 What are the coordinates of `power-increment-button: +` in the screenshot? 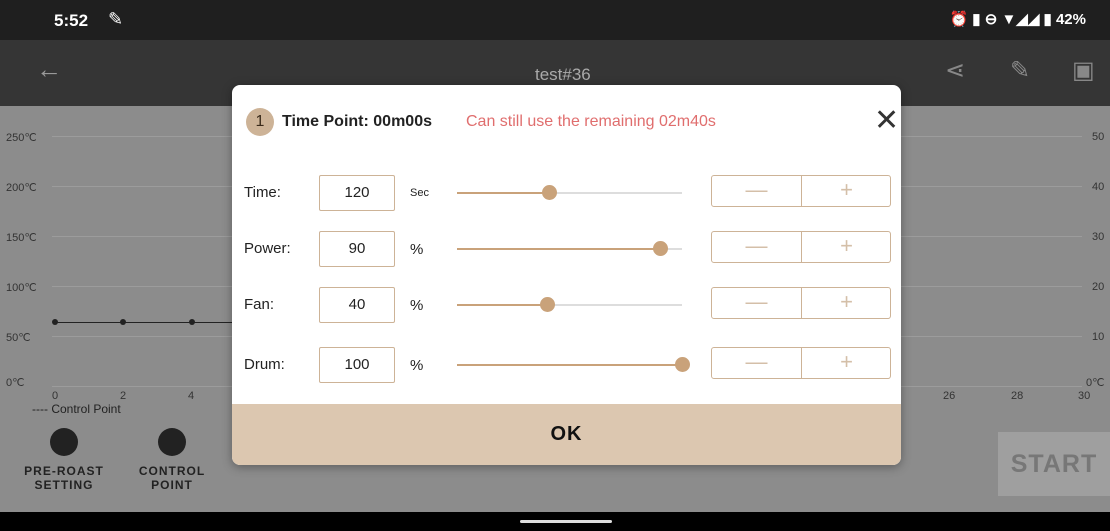 It's located at (846, 247).